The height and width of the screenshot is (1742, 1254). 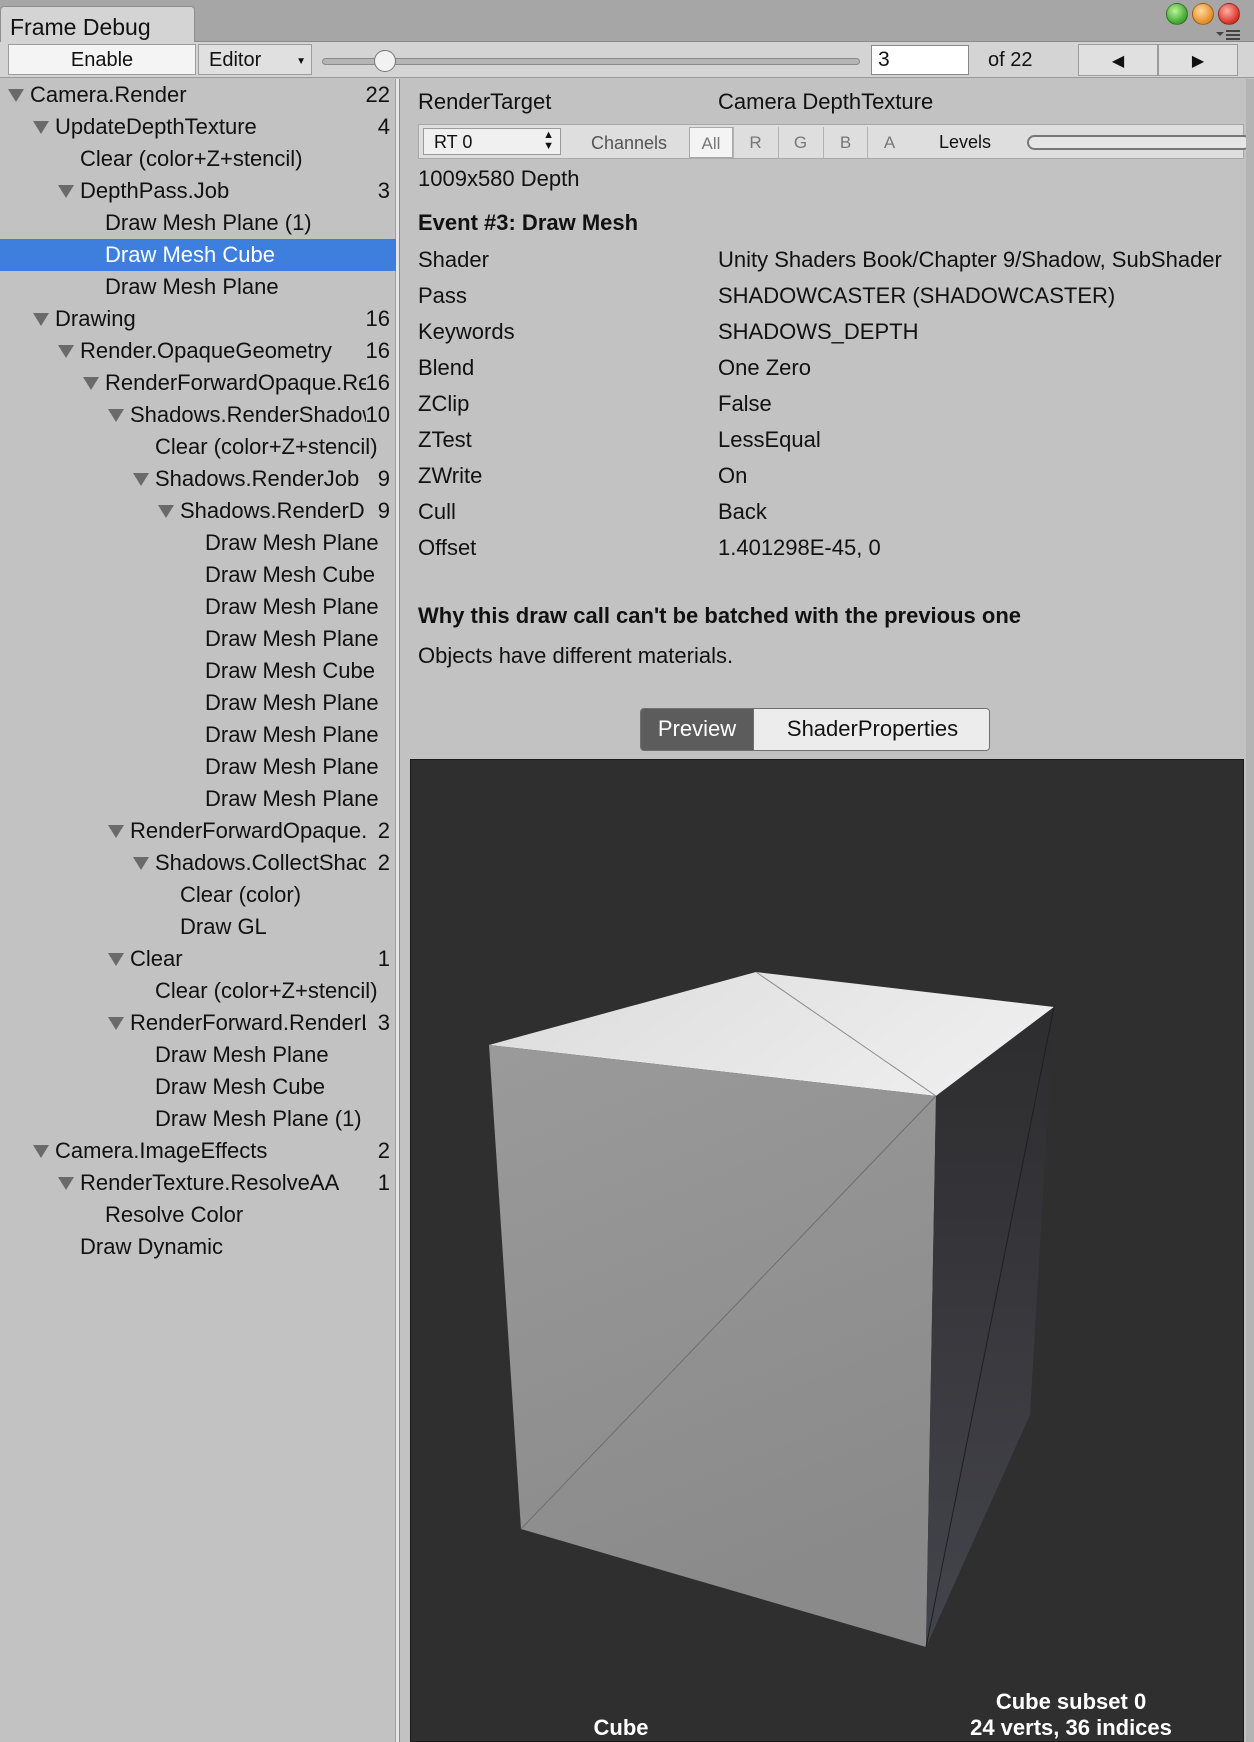 What do you see at coordinates (198, 863) in the screenshot?
I see `tree-row: Shadows.CollectShadows 2` at bounding box center [198, 863].